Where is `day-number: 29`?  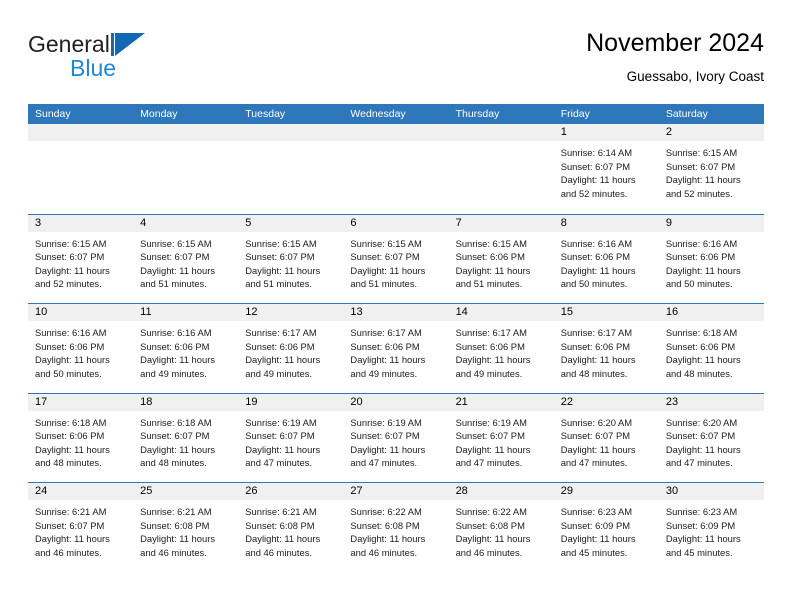
day-number: 29 is located at coordinates (606, 491).